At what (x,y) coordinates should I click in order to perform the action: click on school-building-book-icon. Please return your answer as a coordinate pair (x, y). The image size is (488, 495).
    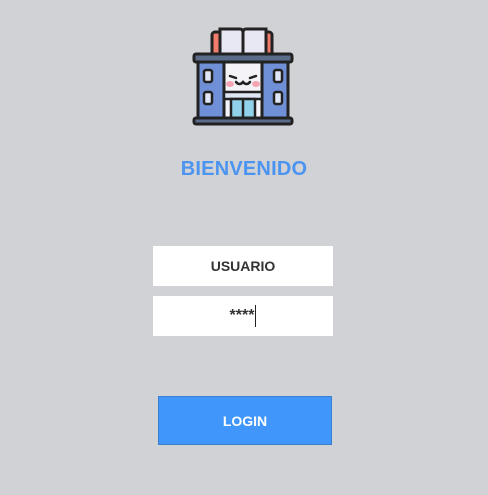
    Looking at the image, I should click on (243, 76).